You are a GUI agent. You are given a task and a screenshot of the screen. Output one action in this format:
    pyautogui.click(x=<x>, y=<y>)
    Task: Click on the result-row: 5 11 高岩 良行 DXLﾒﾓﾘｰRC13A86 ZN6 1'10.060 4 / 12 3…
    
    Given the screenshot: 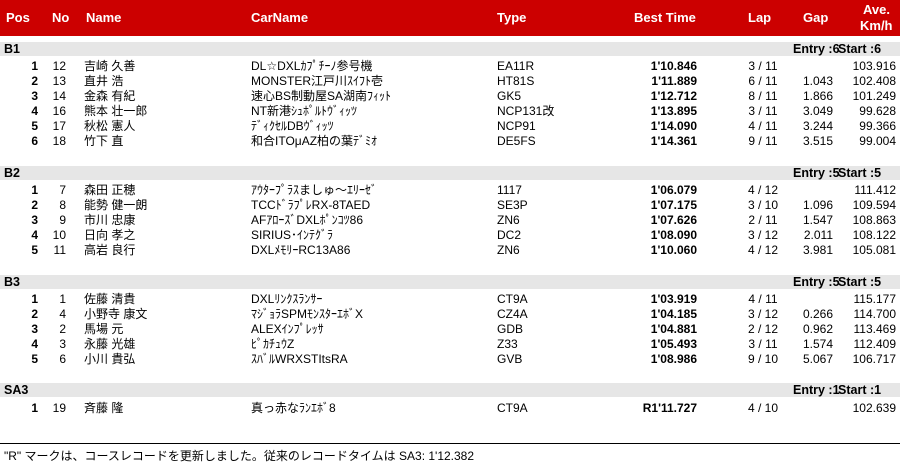 What is the action you would take?
    pyautogui.click(x=450, y=250)
    